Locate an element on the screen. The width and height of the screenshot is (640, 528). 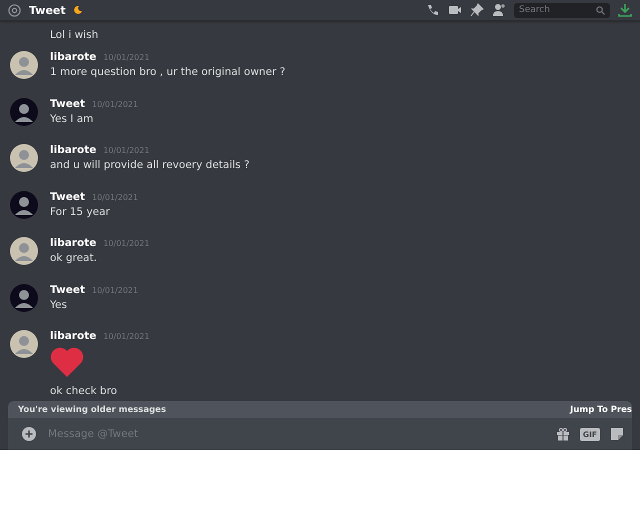
older-messages-notice: You're viewing older messages is located at coordinates (92, 409).